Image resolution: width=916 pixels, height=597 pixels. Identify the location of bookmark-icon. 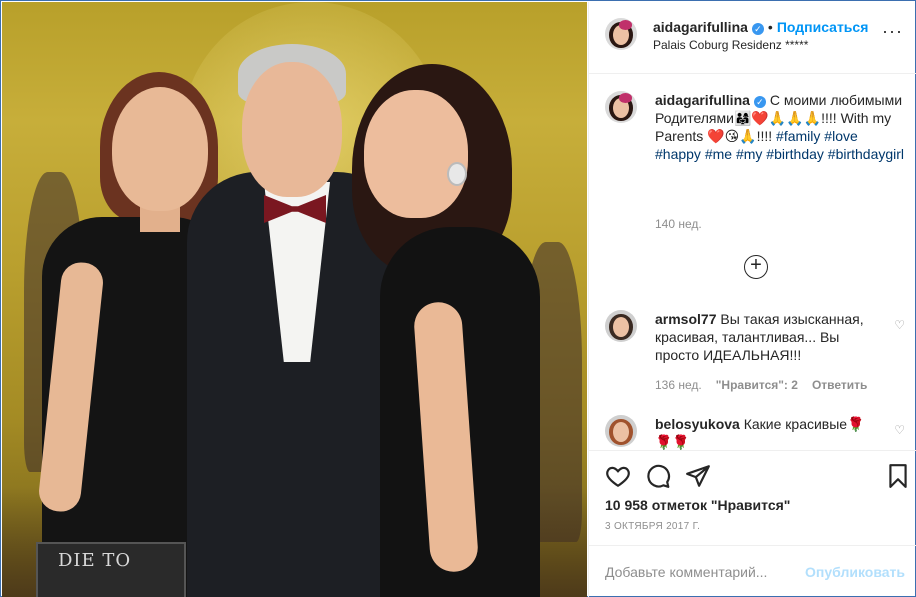
(898, 476).